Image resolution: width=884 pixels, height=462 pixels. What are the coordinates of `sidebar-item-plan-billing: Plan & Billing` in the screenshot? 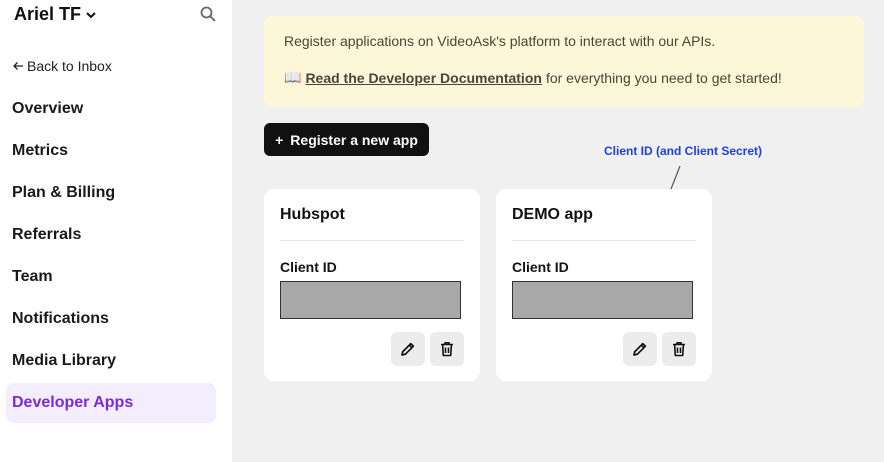 It's located at (111, 193).